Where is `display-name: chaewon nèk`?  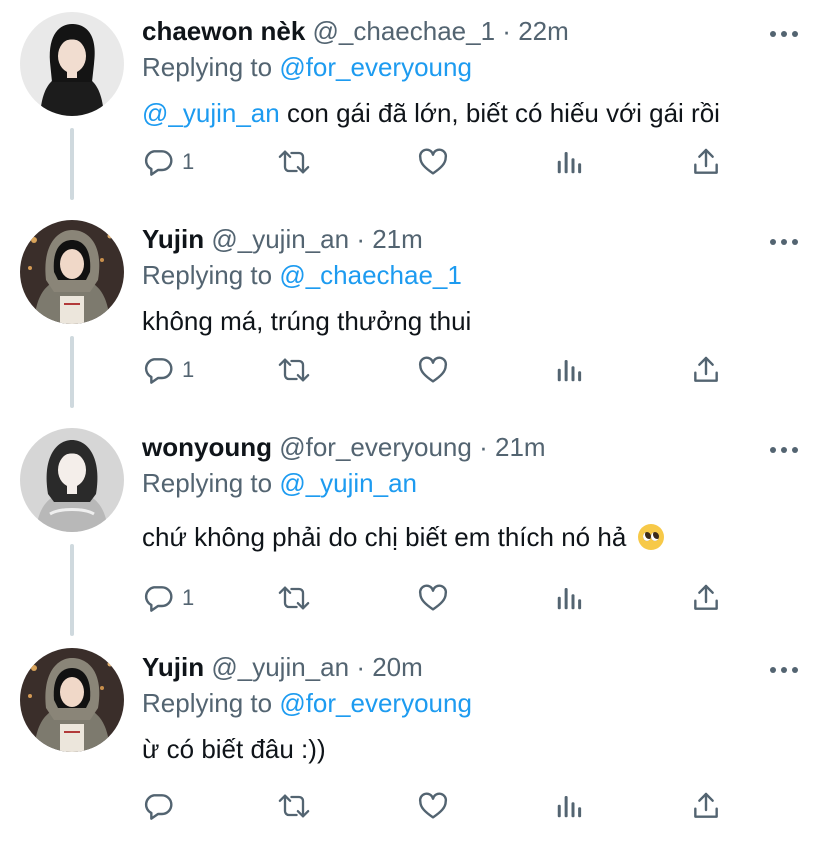 display-name: chaewon nèk is located at coordinates (223, 31).